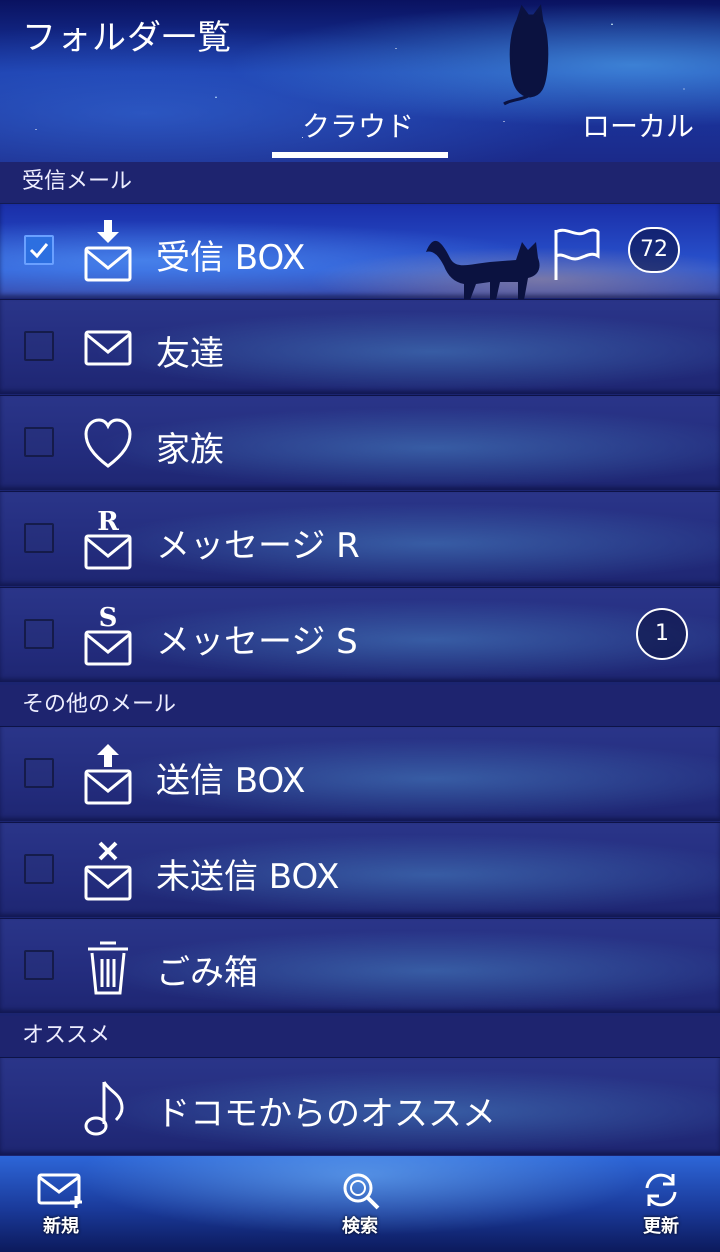  What do you see at coordinates (661, 1190) in the screenshot?
I see `refresh-icon` at bounding box center [661, 1190].